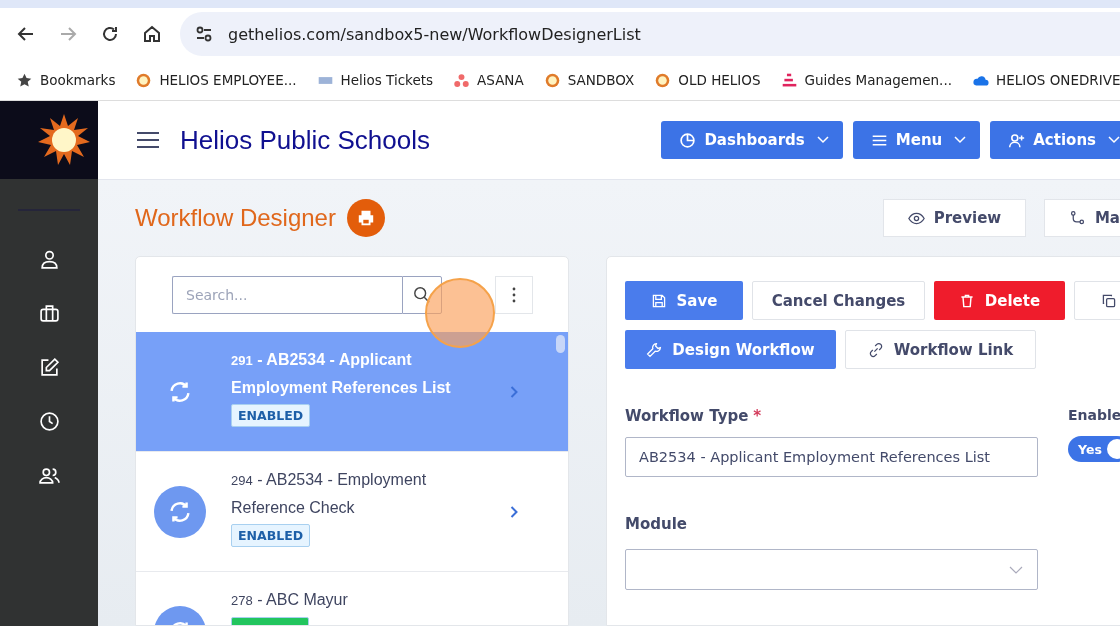  Describe the element at coordinates (999, 300) in the screenshot. I see `action-button: Delete` at that location.